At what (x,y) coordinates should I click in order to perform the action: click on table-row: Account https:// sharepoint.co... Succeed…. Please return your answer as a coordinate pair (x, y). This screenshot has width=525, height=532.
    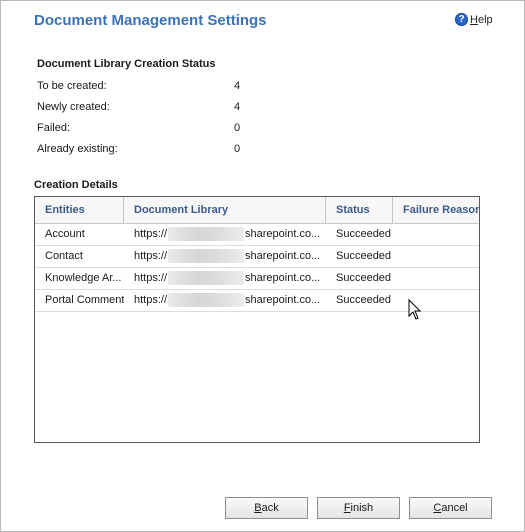
    Looking at the image, I should click on (257, 235).